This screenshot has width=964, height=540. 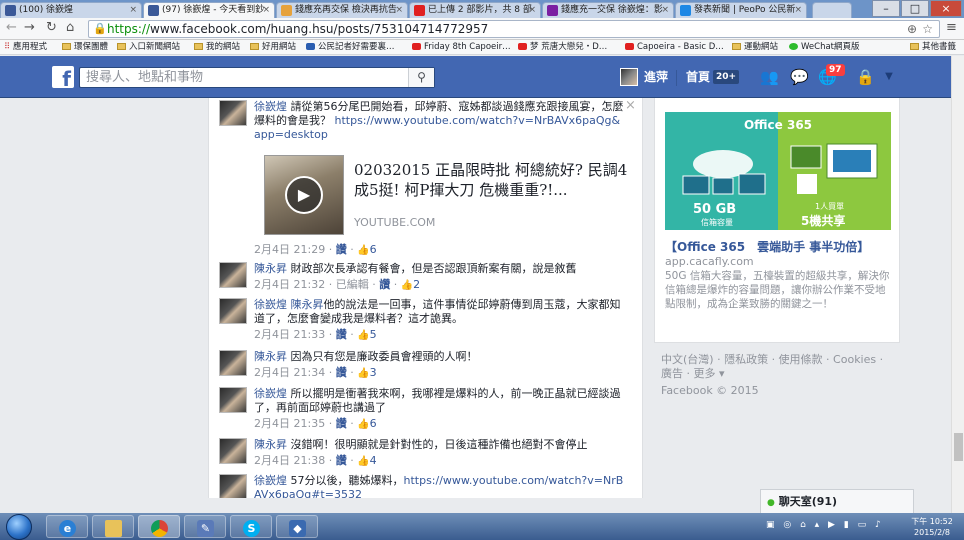 I want to click on comment-mention: 陳永昇, so click(x=307, y=304).